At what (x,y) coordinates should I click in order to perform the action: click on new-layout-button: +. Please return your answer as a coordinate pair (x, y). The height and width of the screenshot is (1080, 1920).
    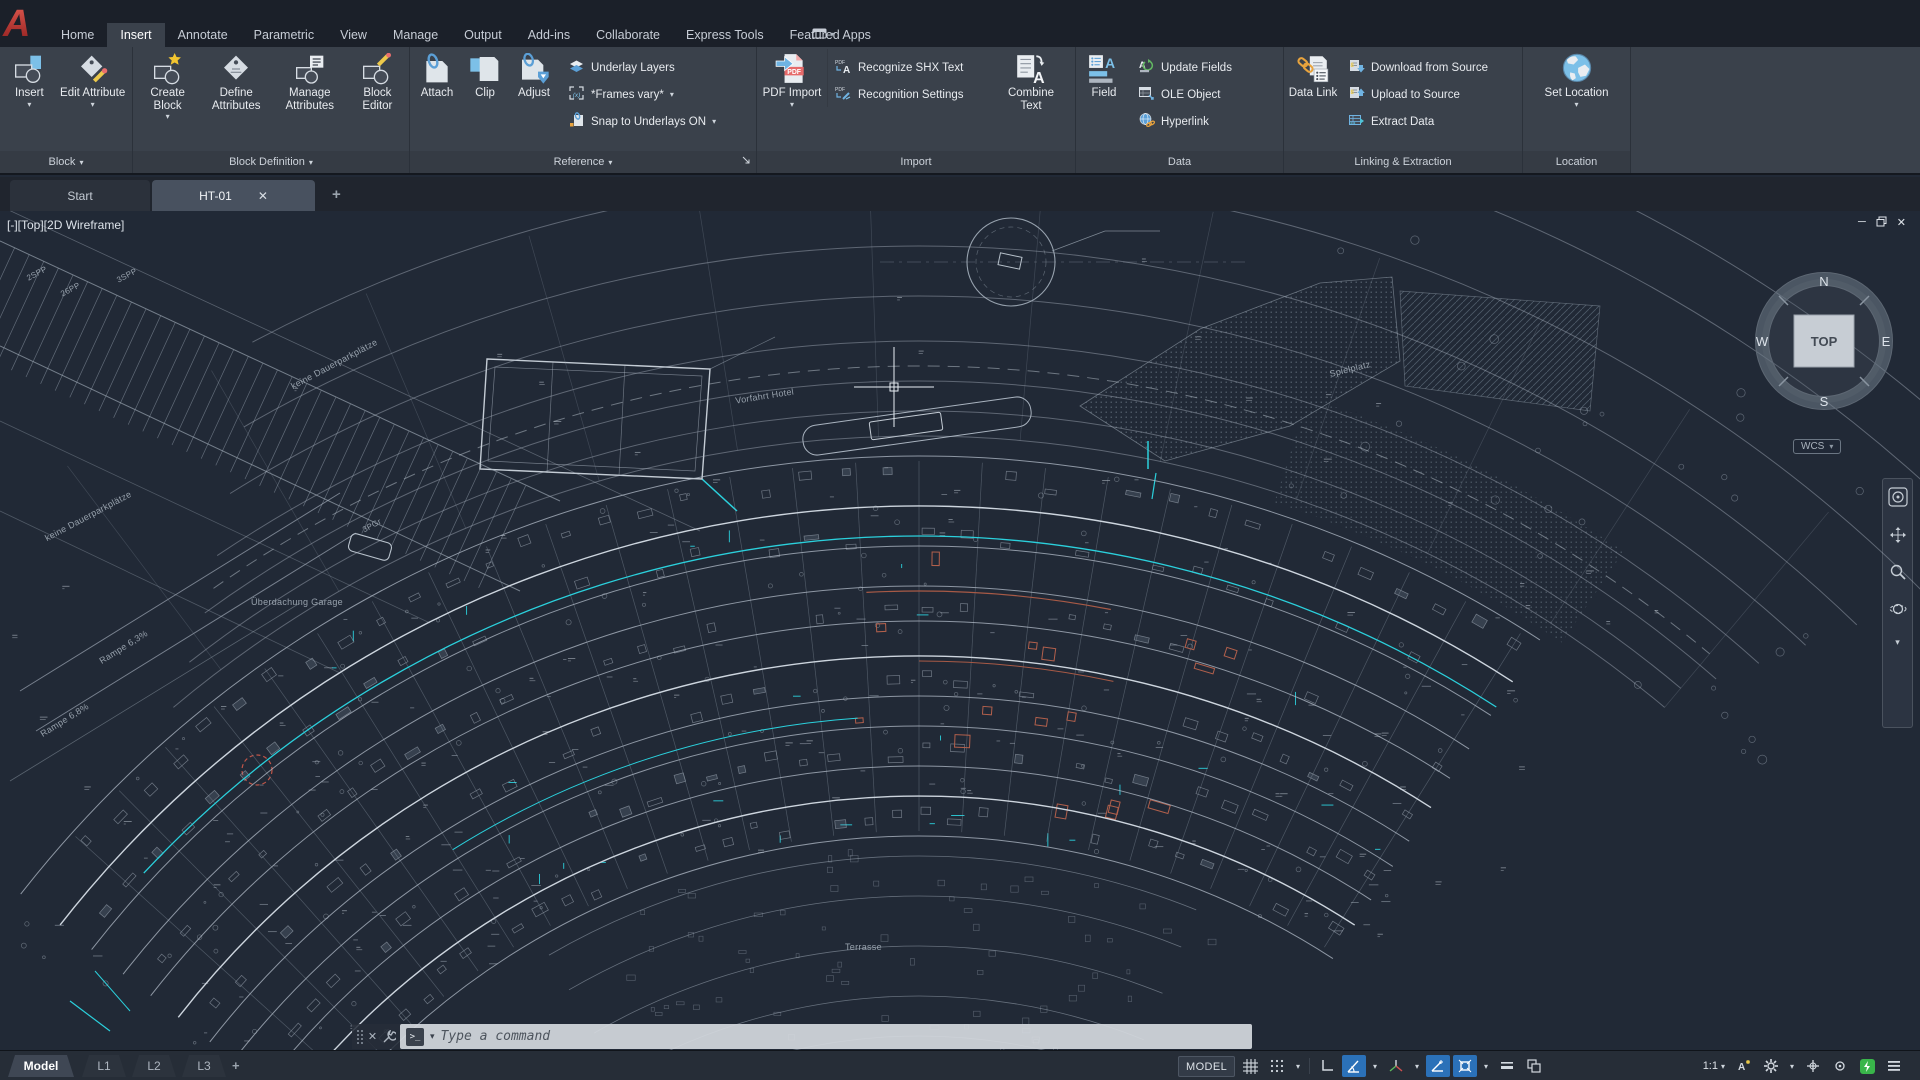
    Looking at the image, I should click on (236, 1065).